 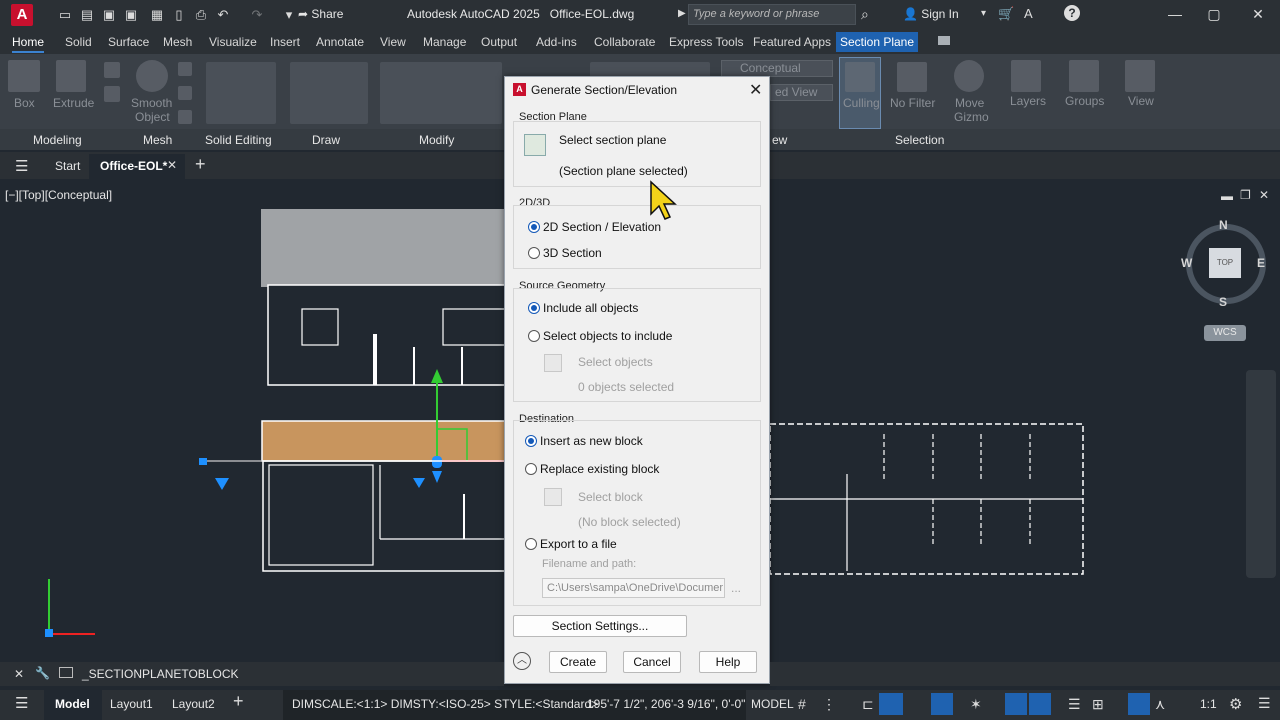 What do you see at coordinates (877, 42) in the screenshot?
I see `tab-section-plane: Section Plane` at bounding box center [877, 42].